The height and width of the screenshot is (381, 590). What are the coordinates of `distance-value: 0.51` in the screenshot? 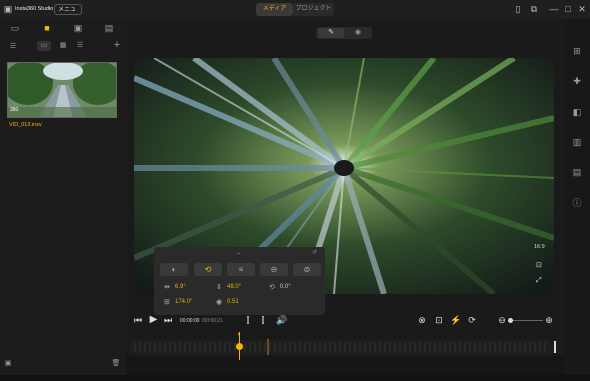 It's located at (233, 302).